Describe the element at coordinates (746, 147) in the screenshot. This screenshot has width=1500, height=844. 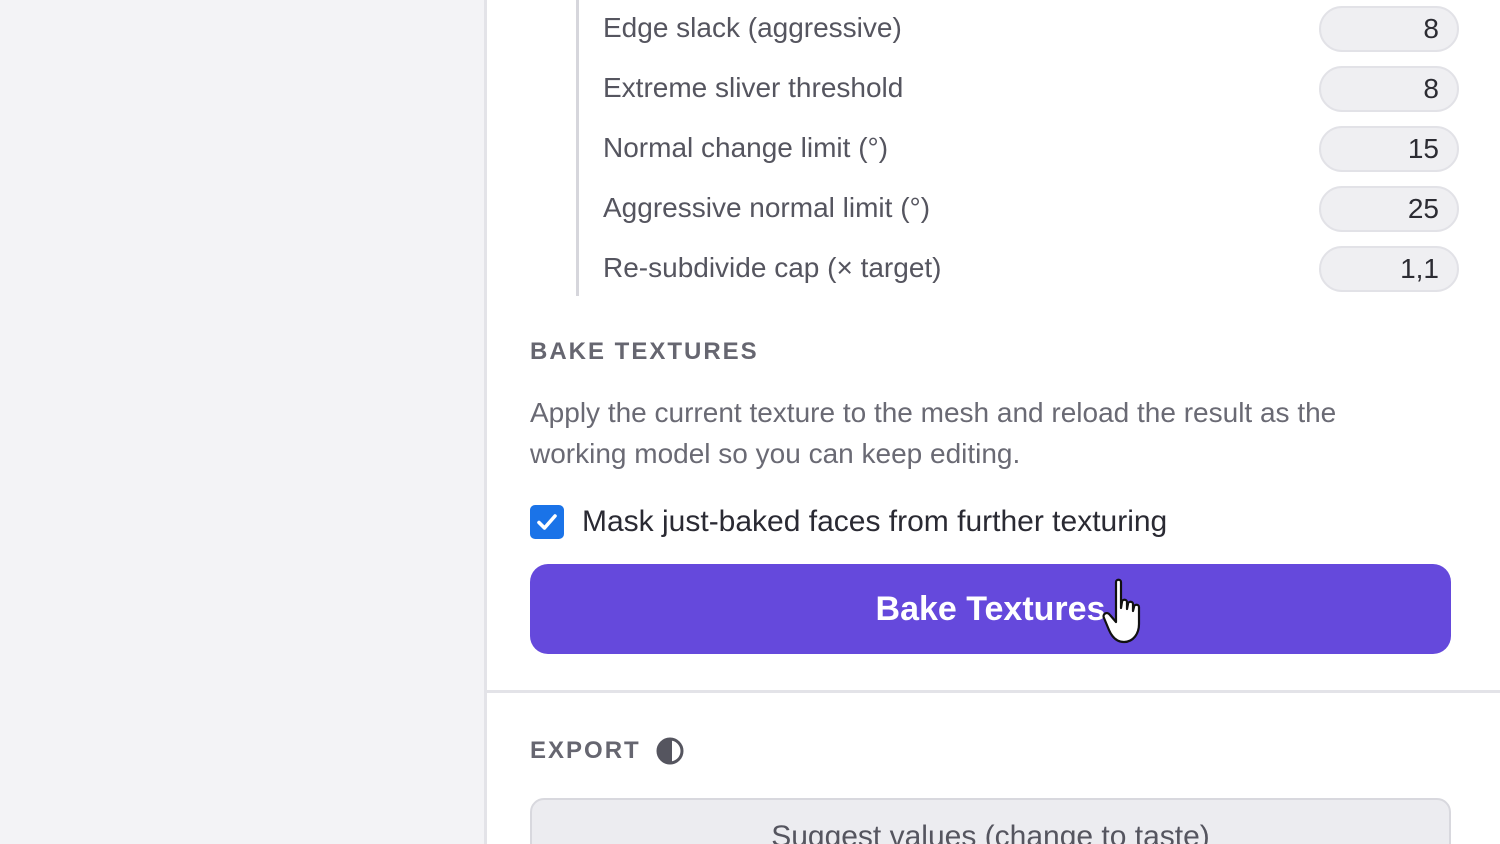
I see `param-label: Normal change limit (°)` at that location.